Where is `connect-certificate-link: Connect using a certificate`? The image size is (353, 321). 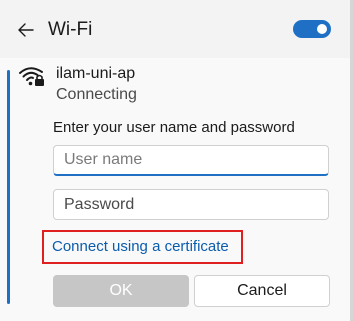 connect-certificate-link: Connect using a certificate is located at coordinates (140, 247).